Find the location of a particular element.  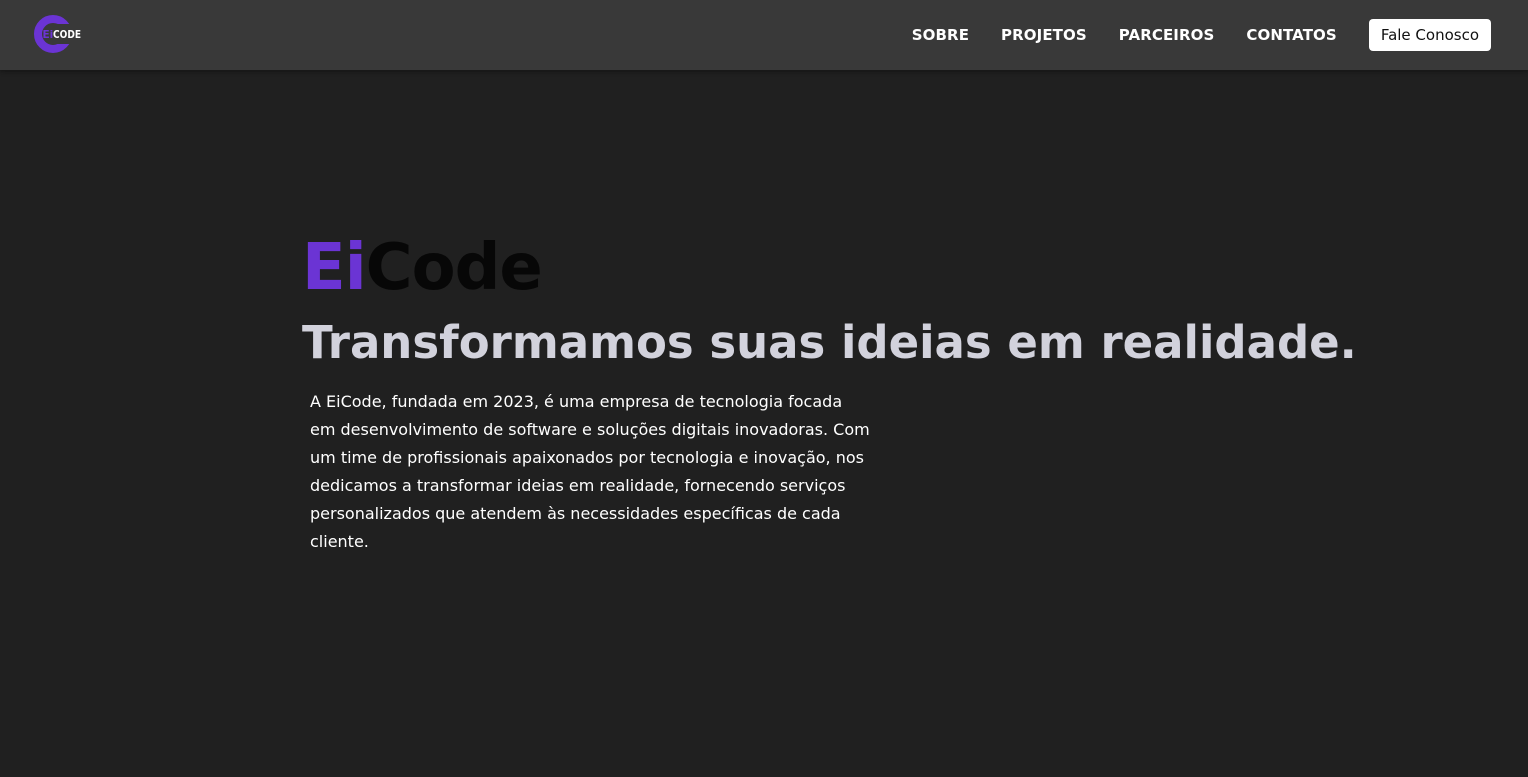

logo-text-prefix: Ei is located at coordinates (48, 35).